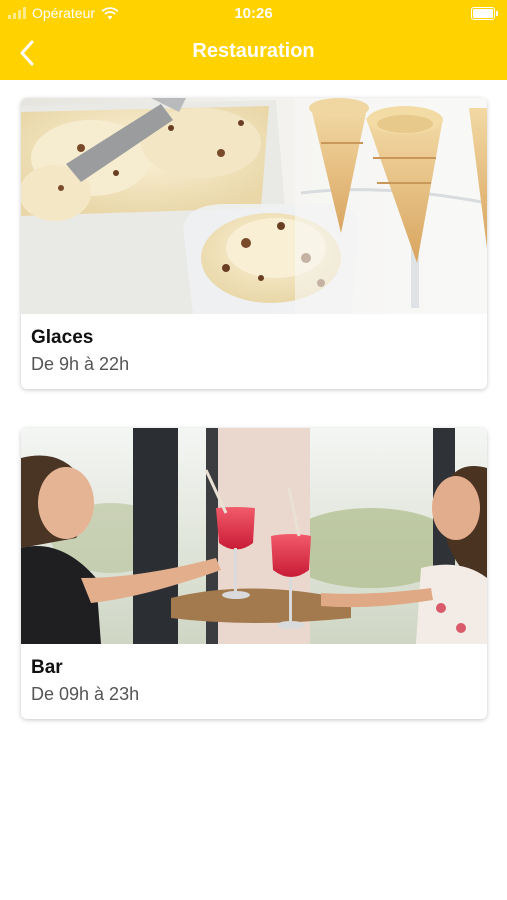 The image size is (507, 900). Describe the element at coordinates (80, 364) in the screenshot. I see `item-hours: De 9h à 22h` at that location.